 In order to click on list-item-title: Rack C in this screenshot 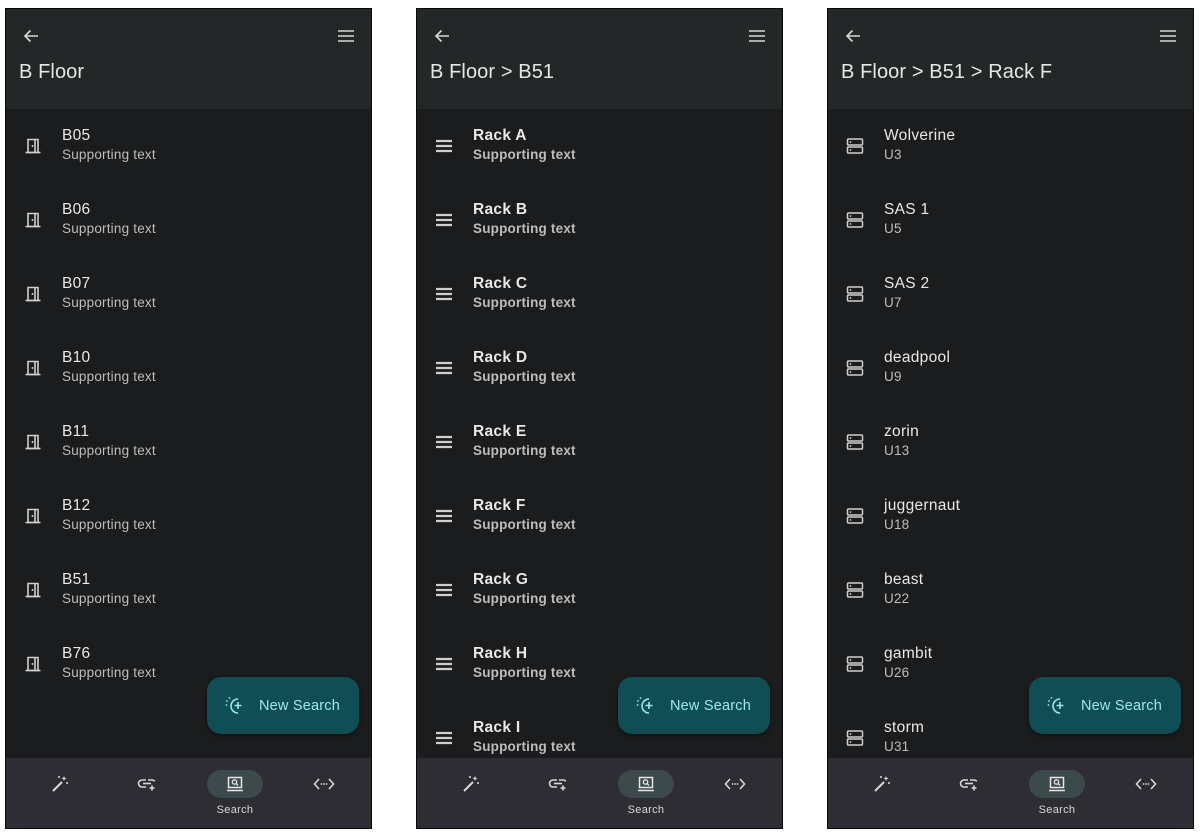, I will do `click(500, 283)`.